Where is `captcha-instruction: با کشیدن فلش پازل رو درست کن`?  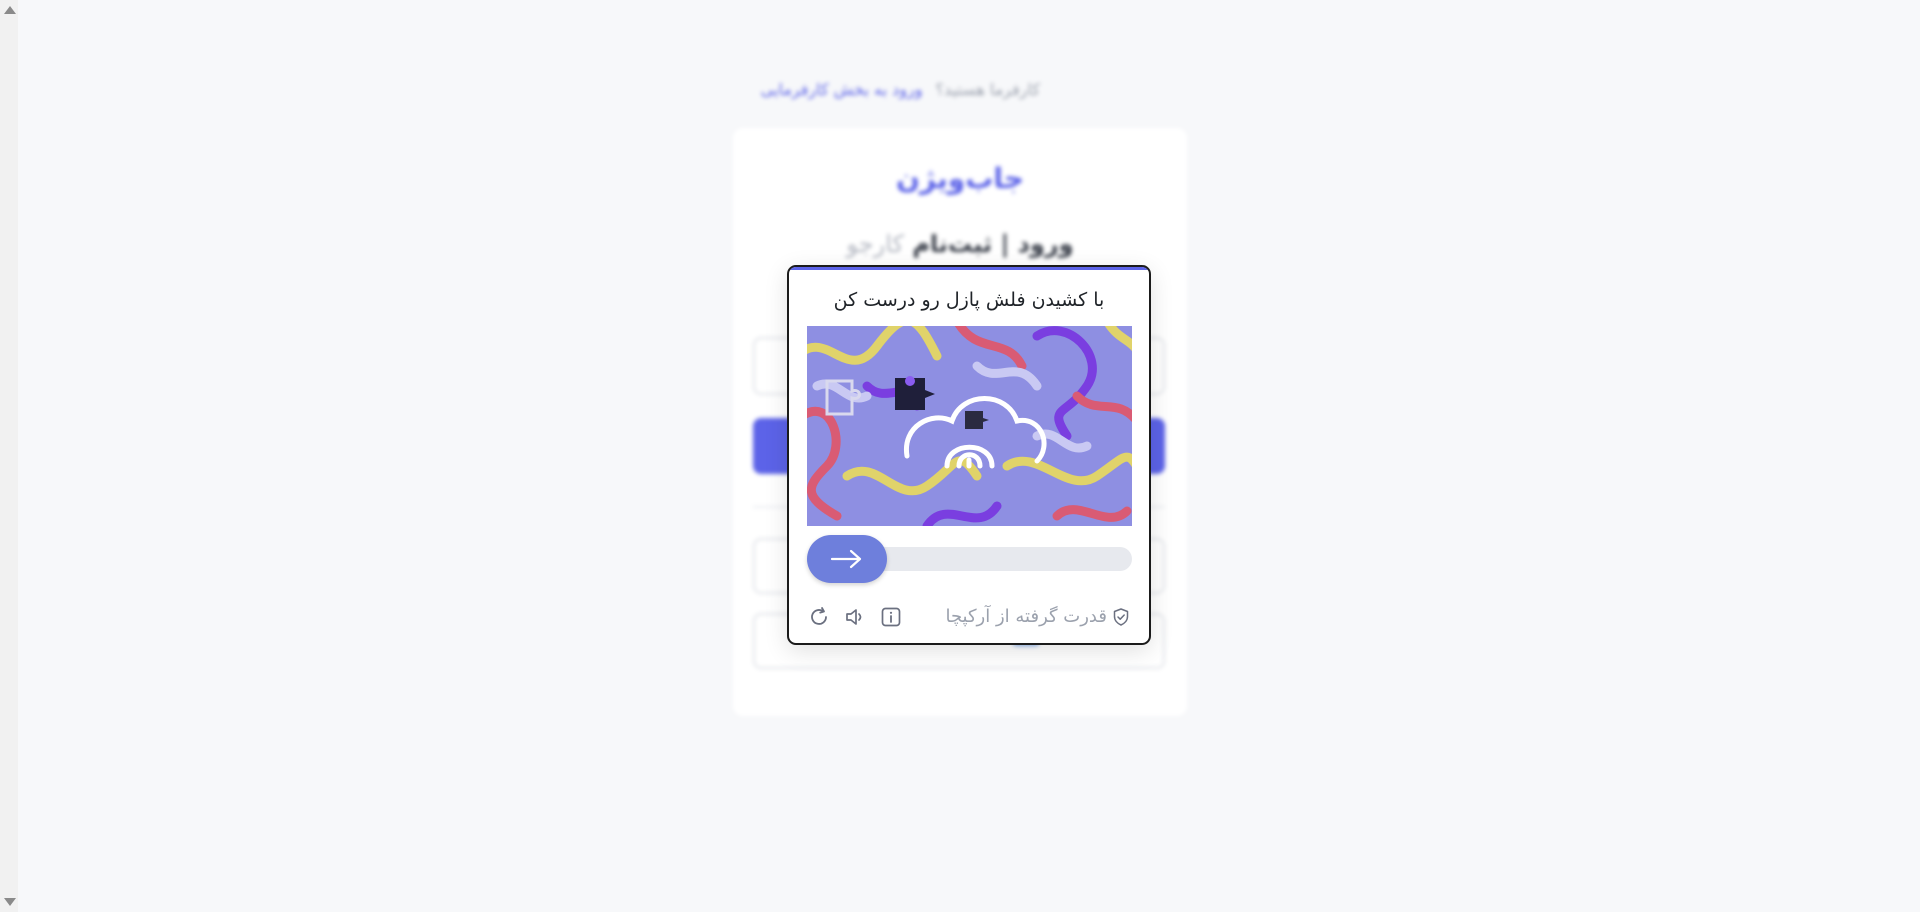 captcha-instruction: با کشیدن فلش پازل رو درست کن is located at coordinates (969, 300).